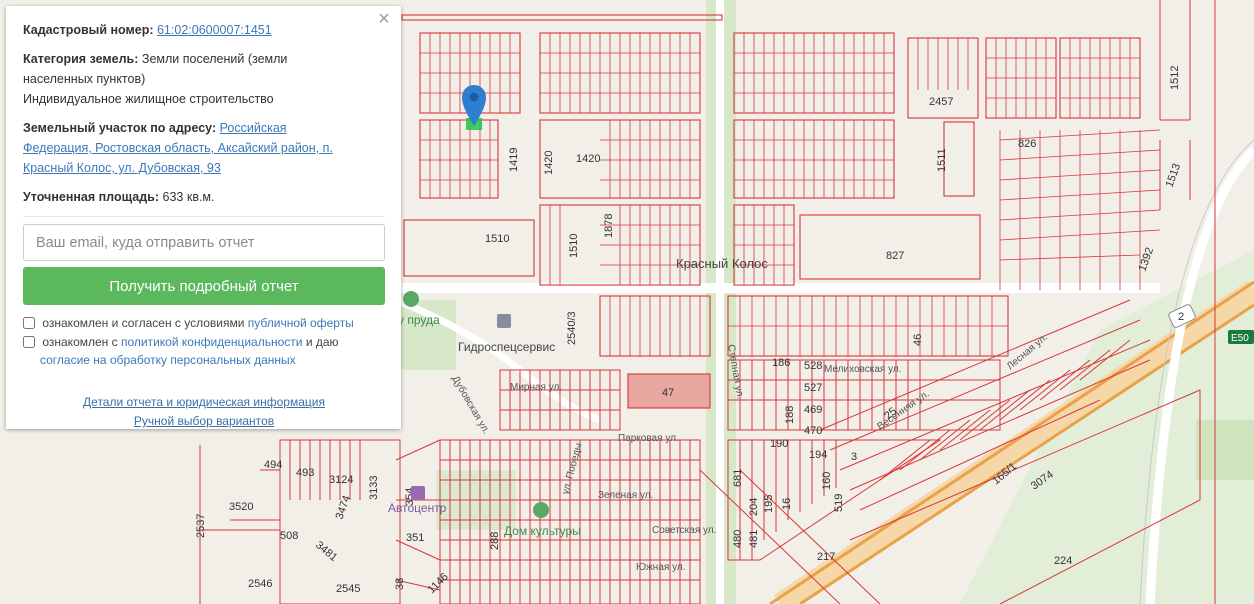 This screenshot has height=604, width=1254. I want to click on place-label: Красный Колос, so click(722, 263).